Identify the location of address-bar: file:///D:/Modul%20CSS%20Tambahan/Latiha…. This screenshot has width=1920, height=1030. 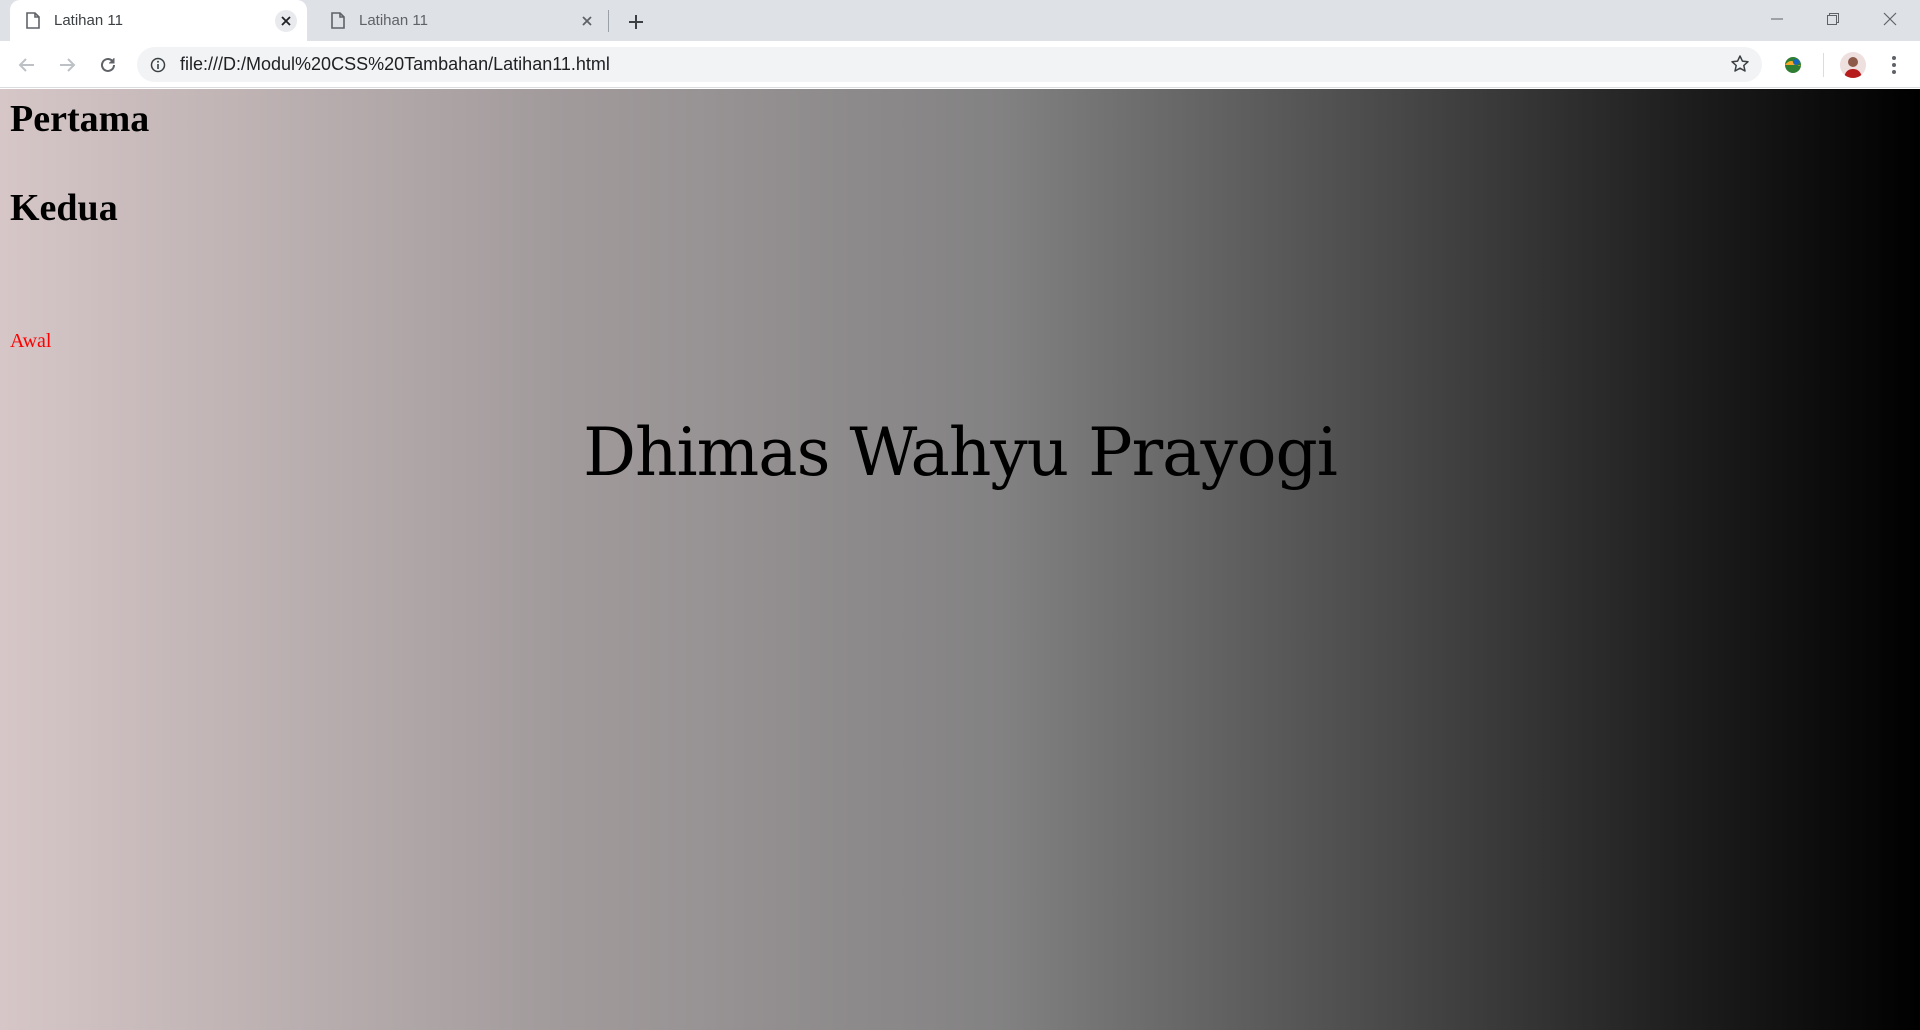
(949, 64).